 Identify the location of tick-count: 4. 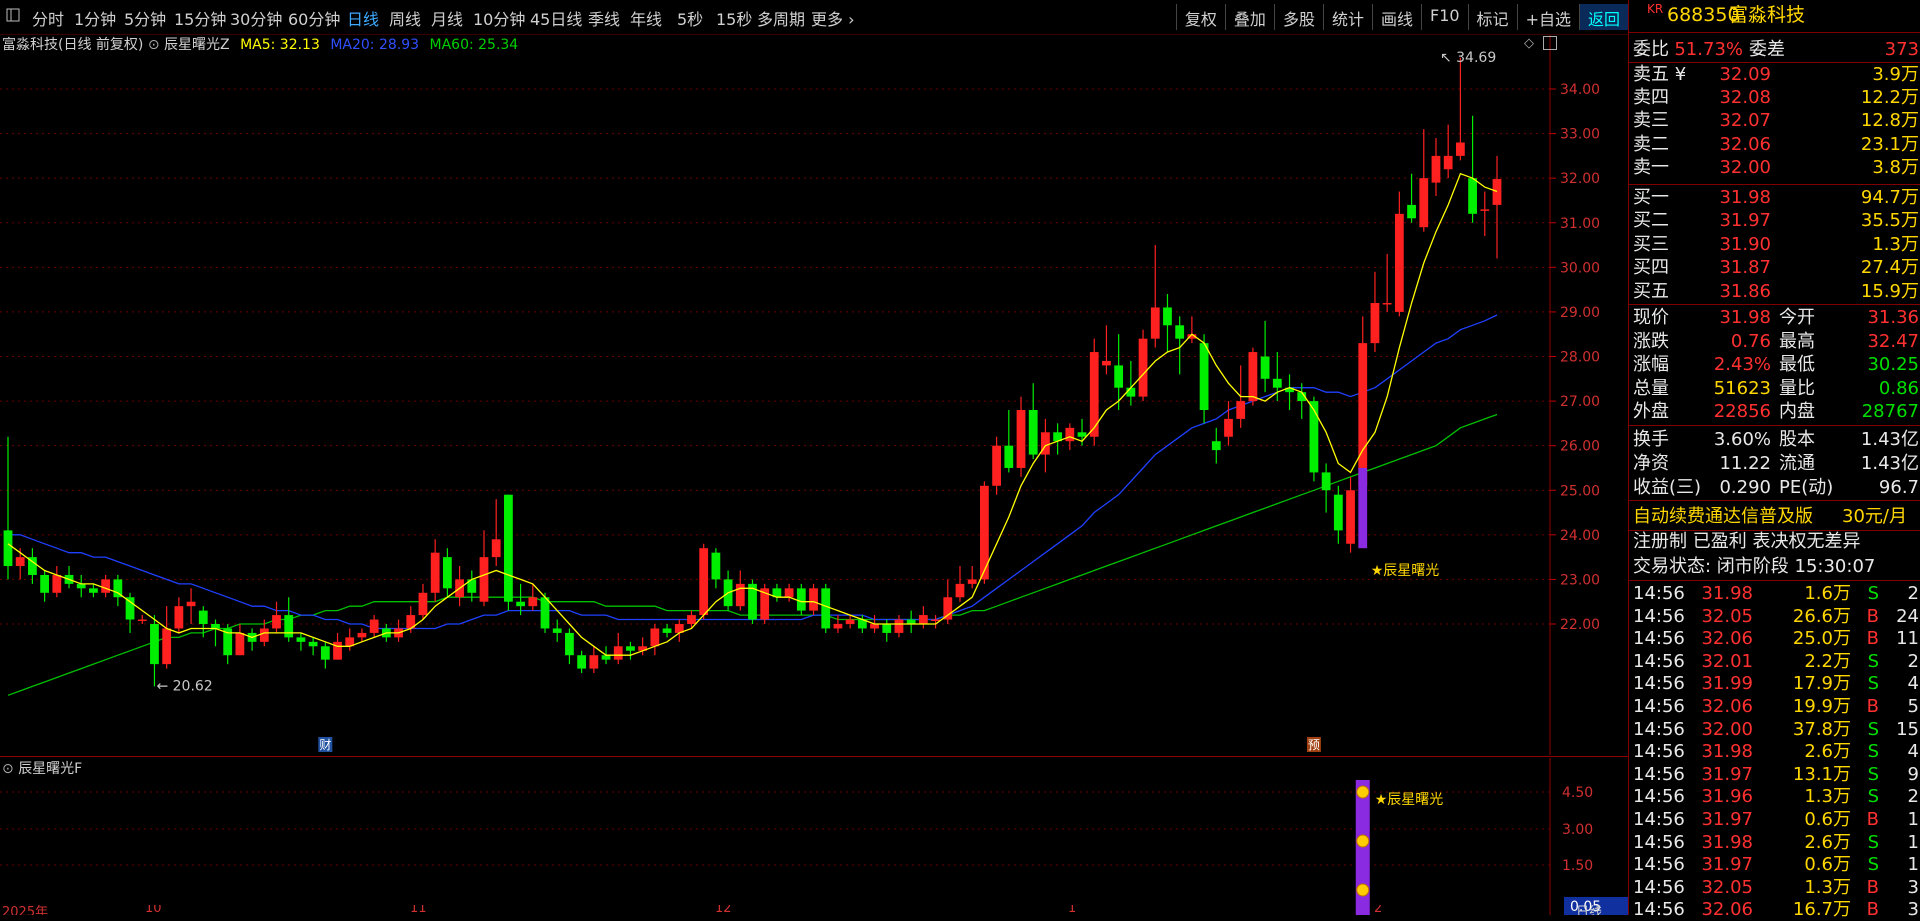
(1913, 684).